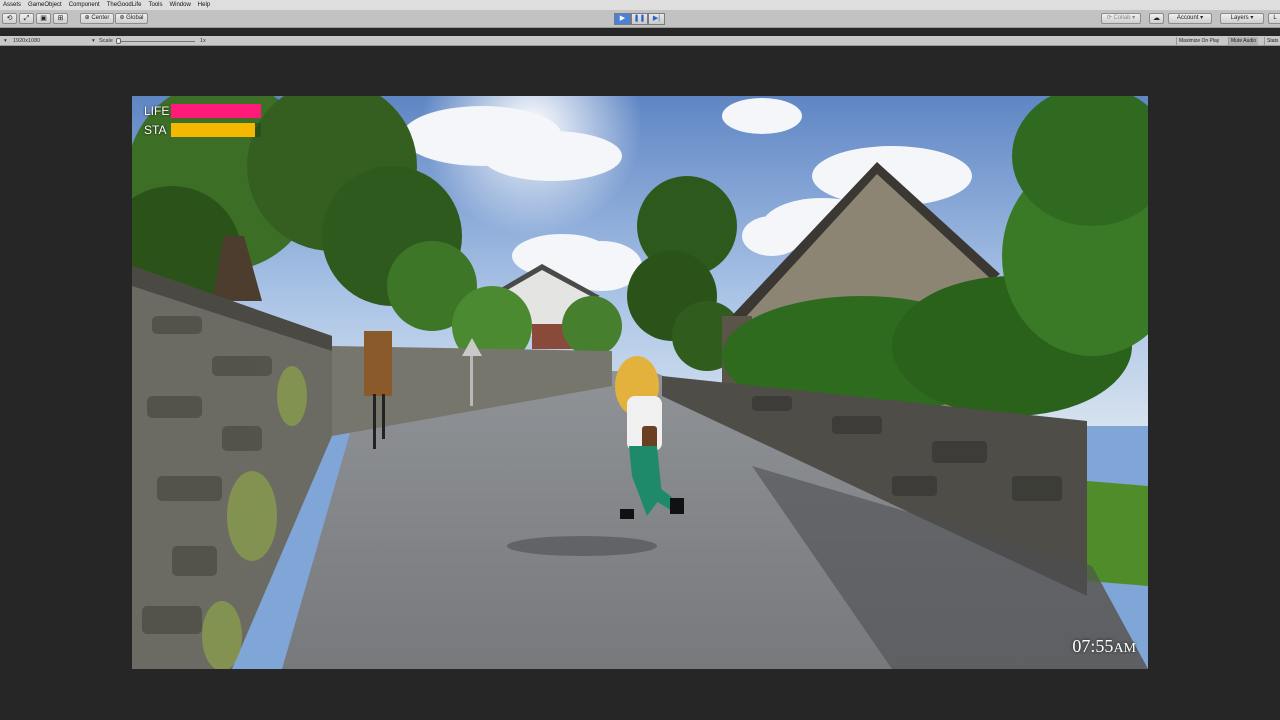 The height and width of the screenshot is (720, 1280). I want to click on stamina-meter: STA, so click(202, 130).